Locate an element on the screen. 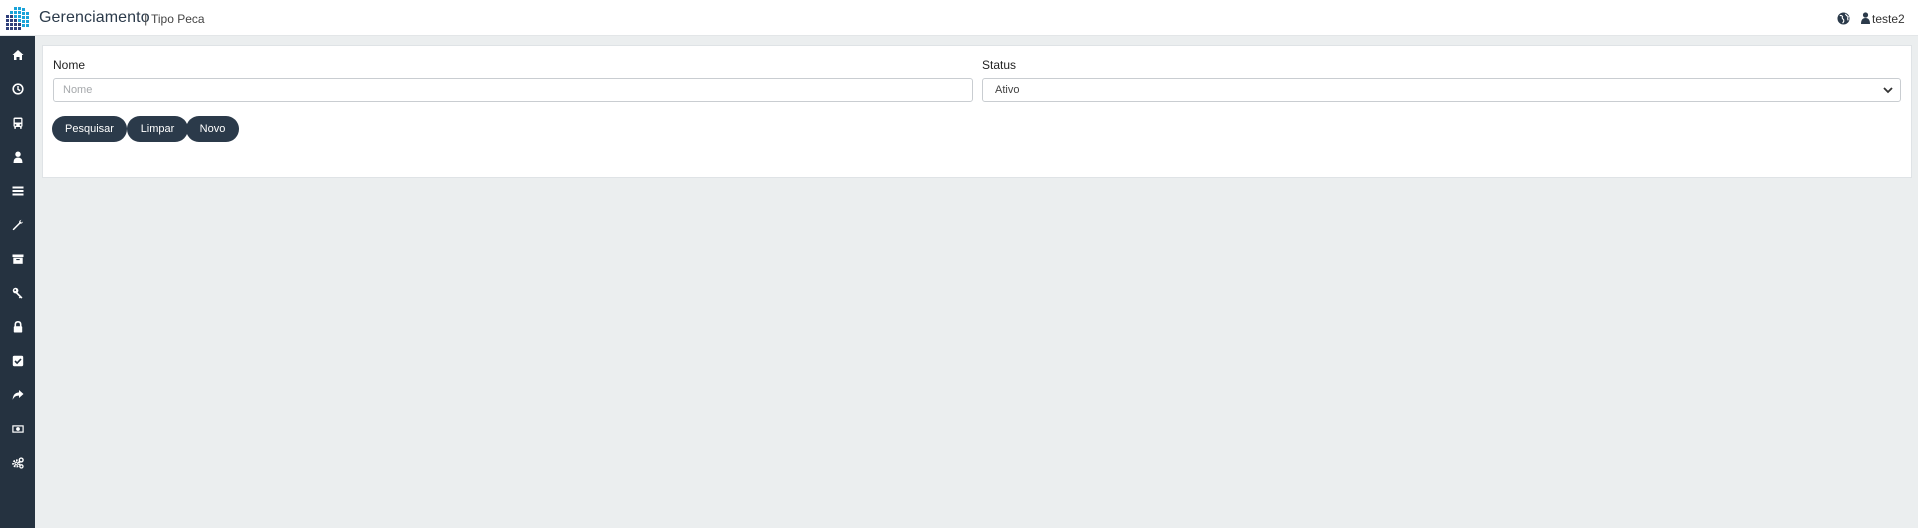 This screenshot has height=528, width=1918. page-title: Tipo Peca is located at coordinates (178, 19).